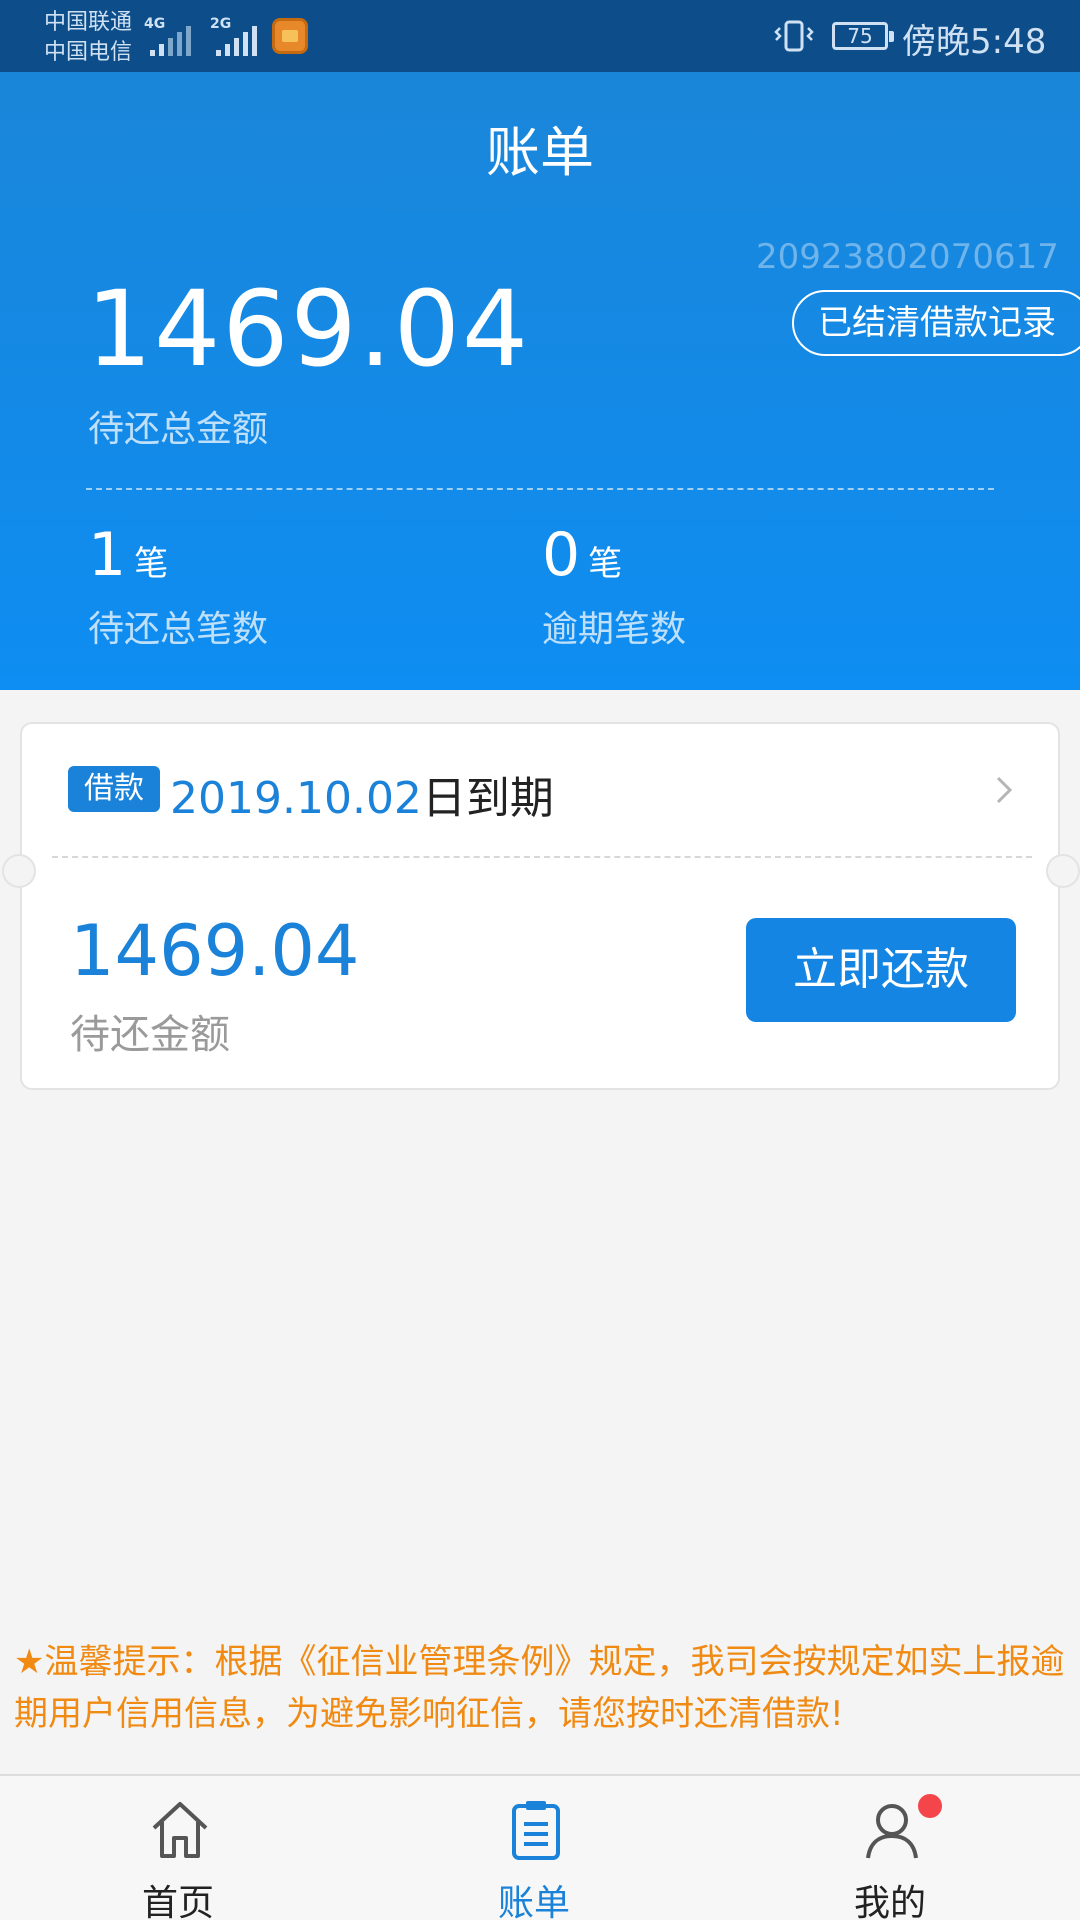 The image size is (1080, 1920). I want to click on nav-bill: 账单, so click(534, 1848).